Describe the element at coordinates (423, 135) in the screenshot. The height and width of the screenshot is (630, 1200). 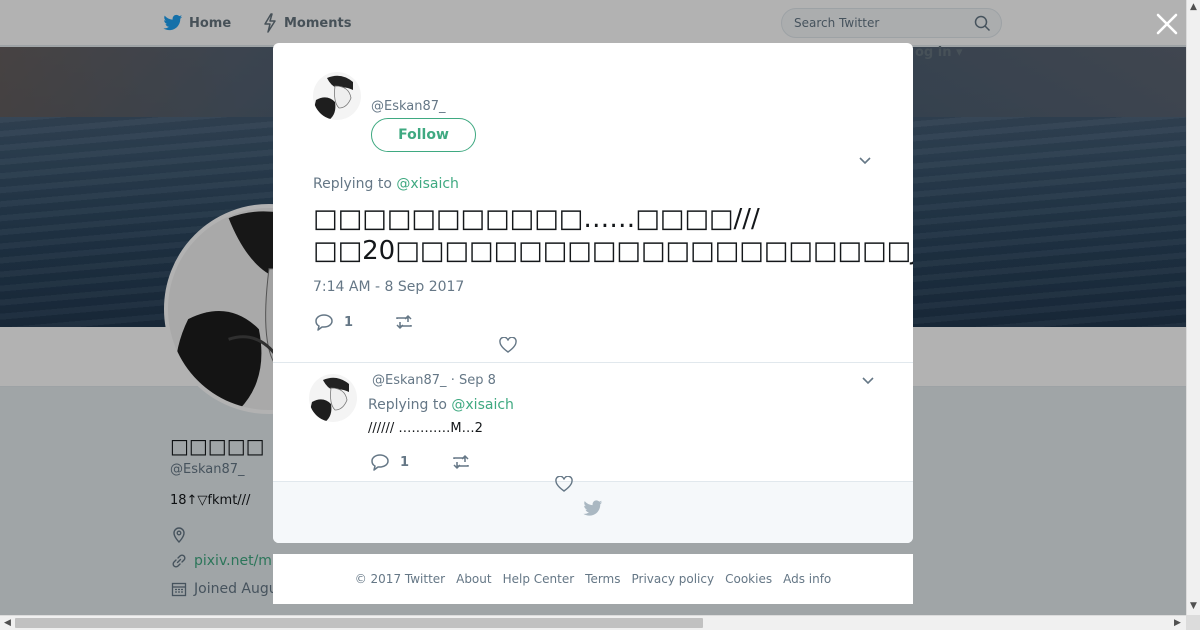
I see `follow-button: Follow` at that location.